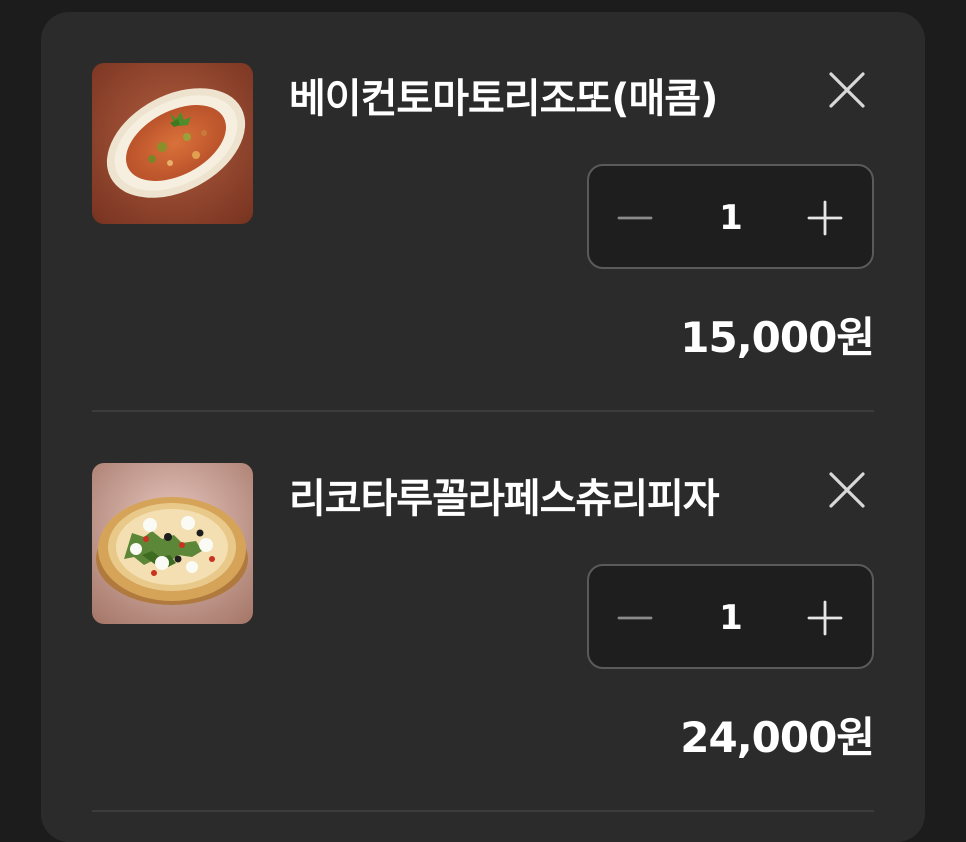 This screenshot has height=842, width=966. What do you see at coordinates (172, 143) in the screenshot?
I see `risotto-dish-image` at bounding box center [172, 143].